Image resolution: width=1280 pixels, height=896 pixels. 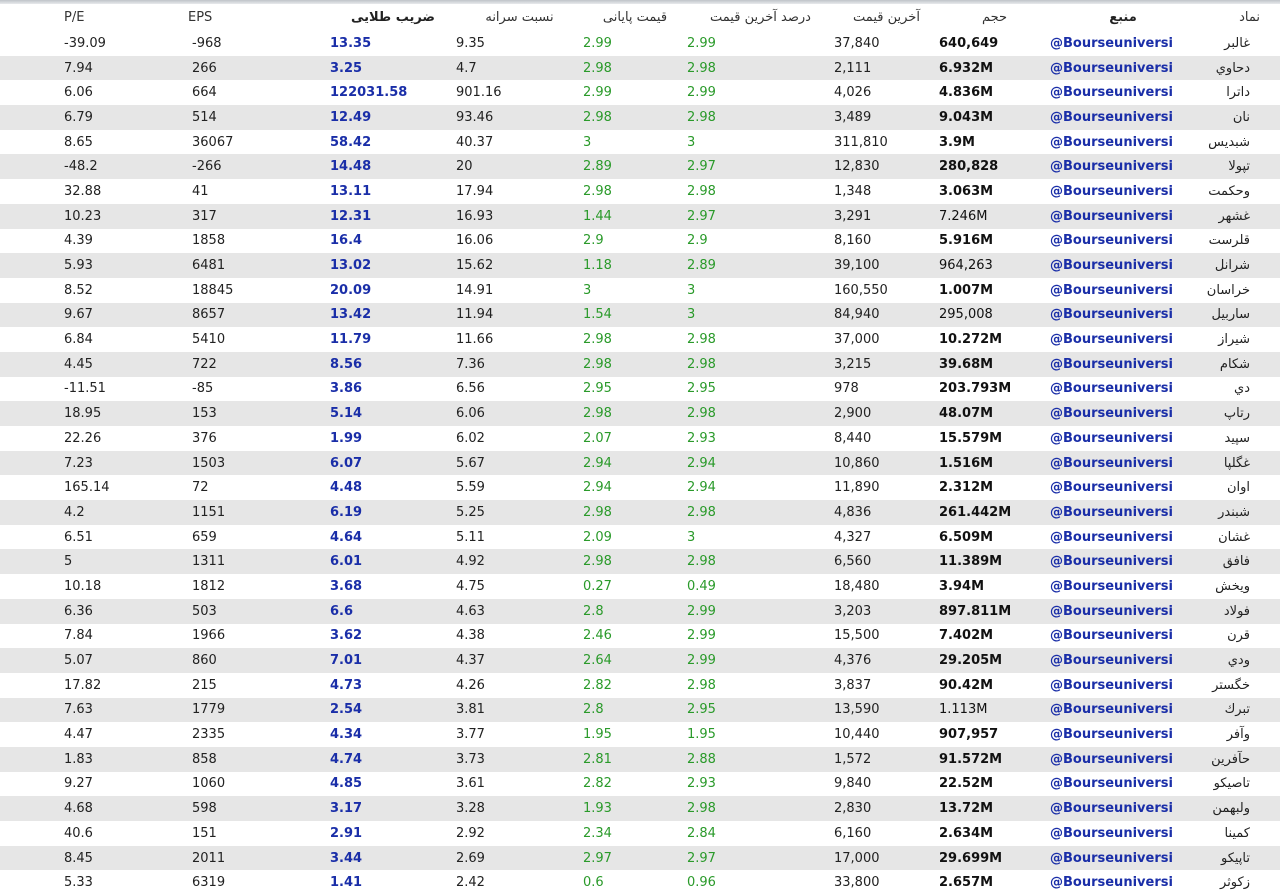 What do you see at coordinates (1238, 858) in the screenshot?
I see `cell-namad: تاپيكو` at bounding box center [1238, 858].